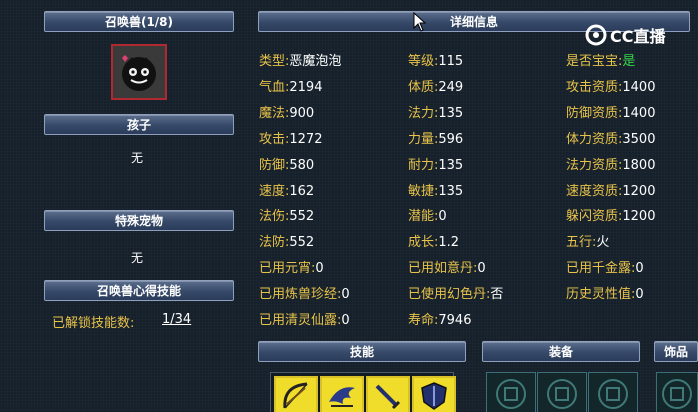 The image size is (698, 412). I want to click on stat-label: 已用清灵仙露:, so click(300, 320).